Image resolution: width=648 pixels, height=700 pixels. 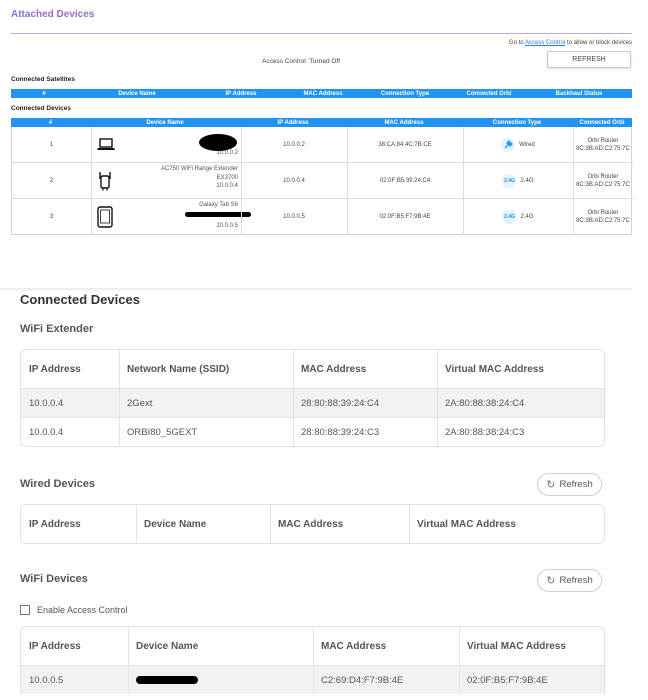 What do you see at coordinates (485, 403) in the screenshot?
I see `virtual-mac-address: 2A:80:88:38:24:C4` at bounding box center [485, 403].